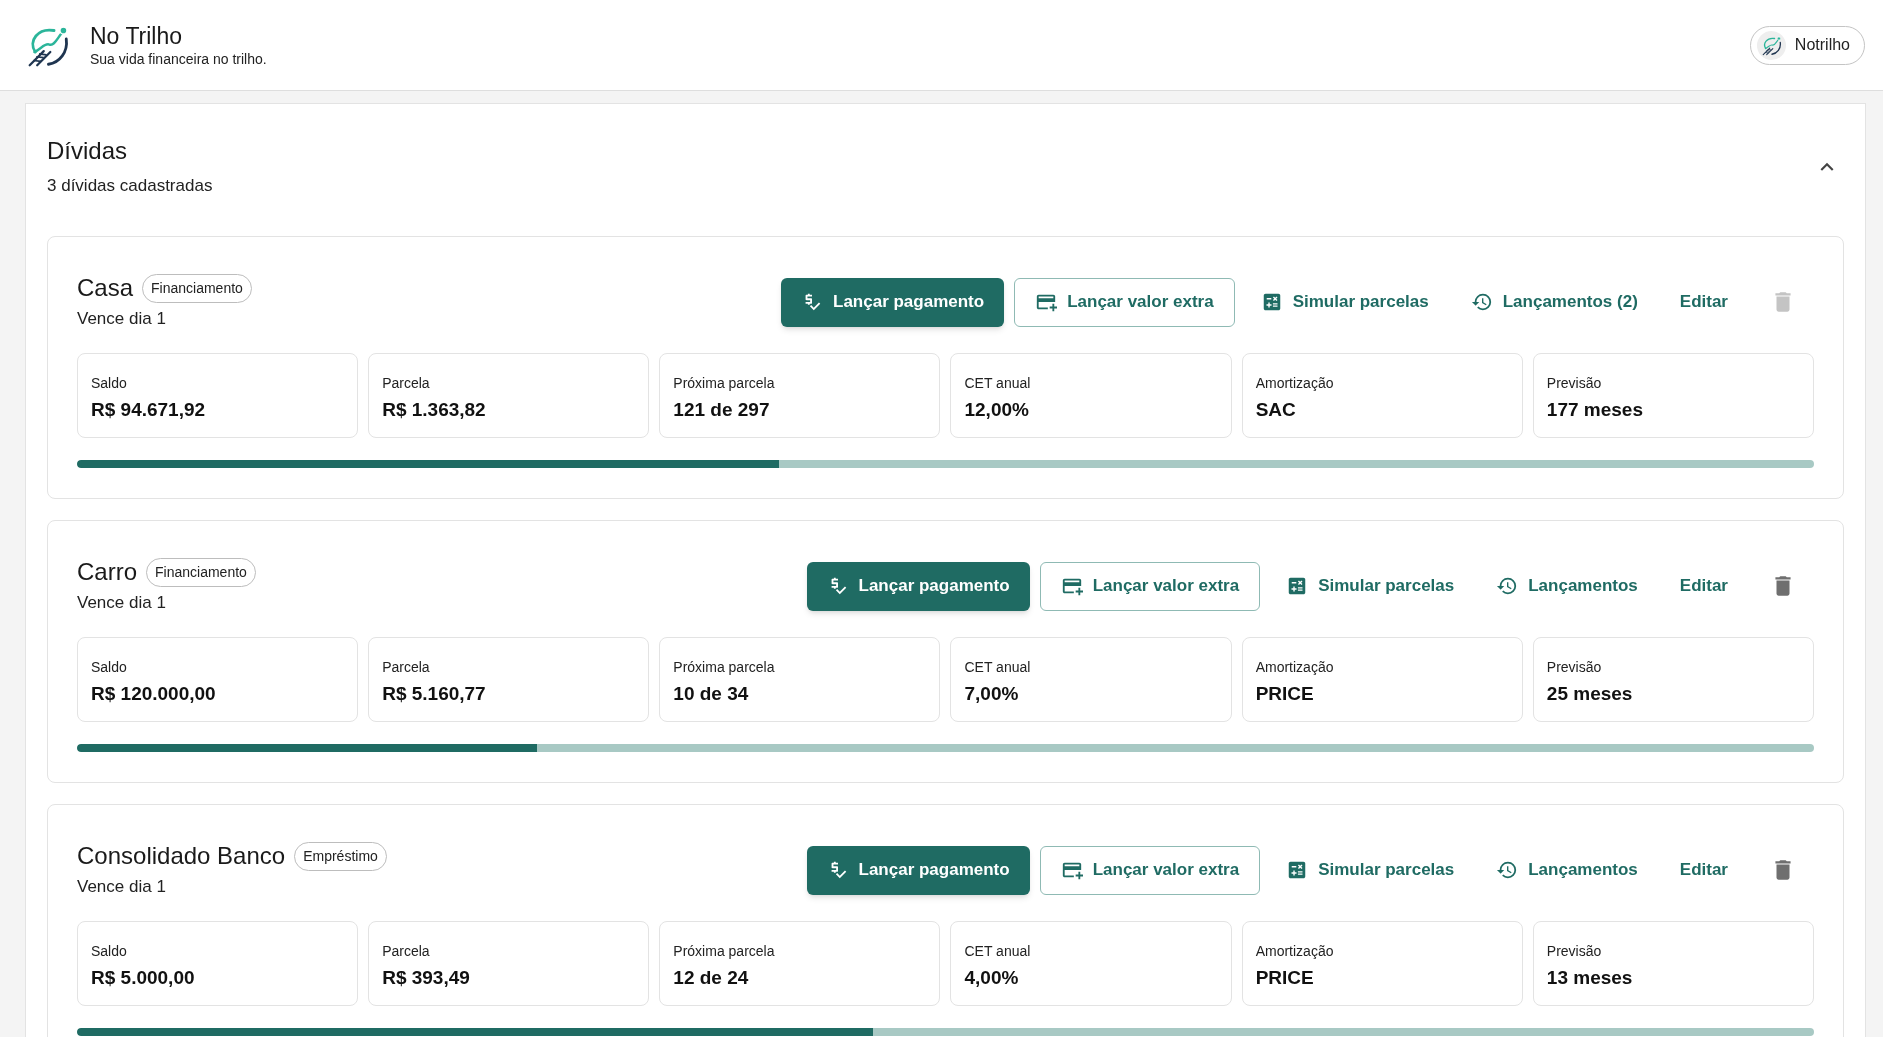  Describe the element at coordinates (992, 693) in the screenshot. I see `stat-value: 7,00%` at that location.